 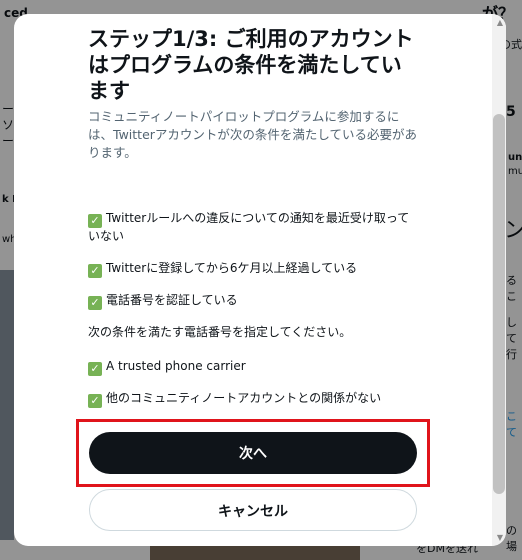 What do you see at coordinates (253, 453) in the screenshot?
I see `next-button: 次へ` at bounding box center [253, 453].